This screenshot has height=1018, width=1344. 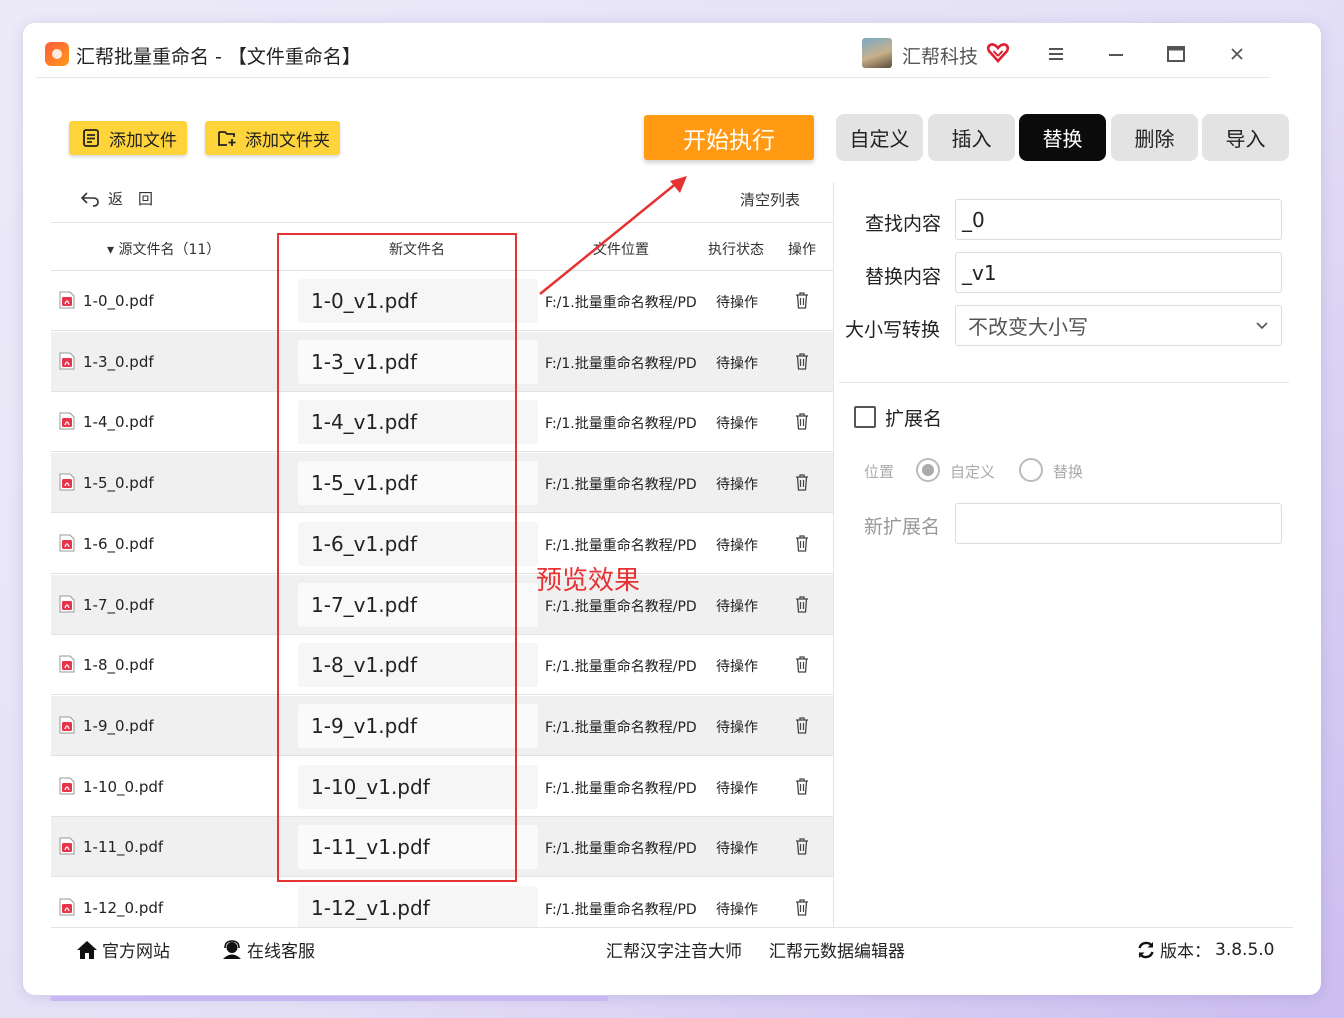 What do you see at coordinates (418, 847) in the screenshot?
I see `new-filename-field: 1-11_v1.pdf` at bounding box center [418, 847].